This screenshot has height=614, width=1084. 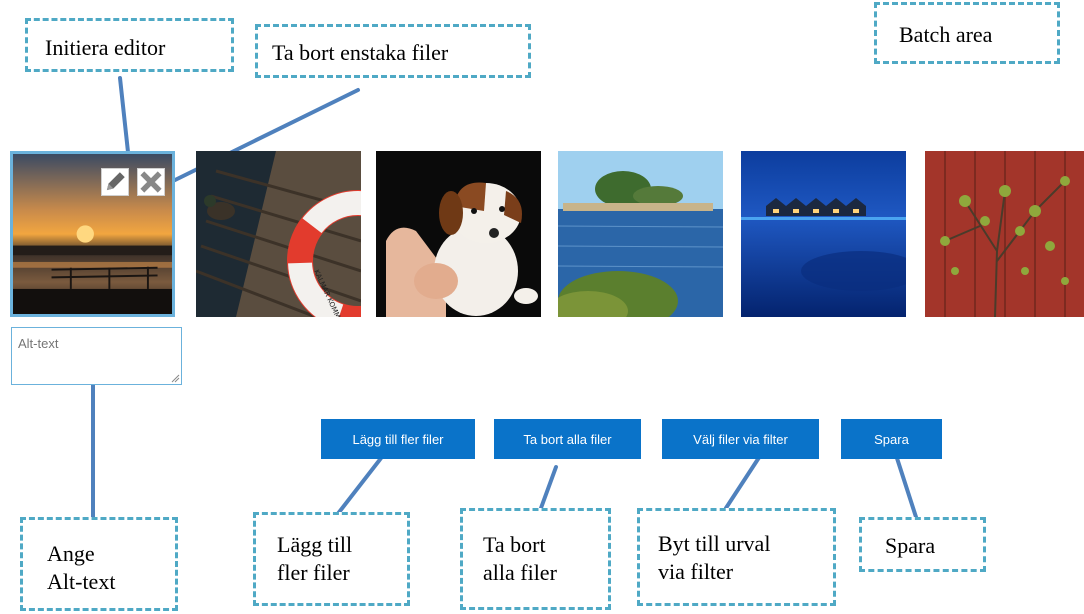 I want to click on callout-lagg-till-label: Lägg till fler filer, so click(x=315, y=558).